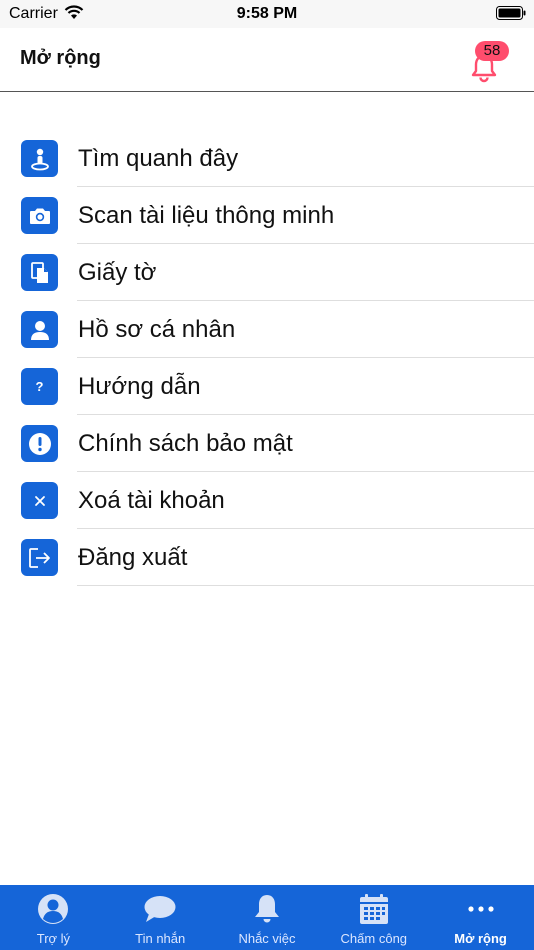  Describe the element at coordinates (39, 329) in the screenshot. I see `person-icon` at that location.